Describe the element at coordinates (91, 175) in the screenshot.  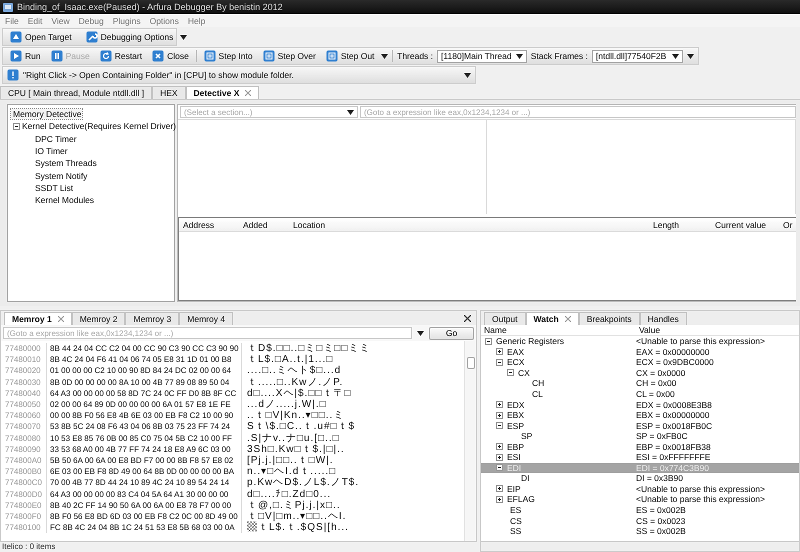
I see `tree-item: System Notify` at that location.